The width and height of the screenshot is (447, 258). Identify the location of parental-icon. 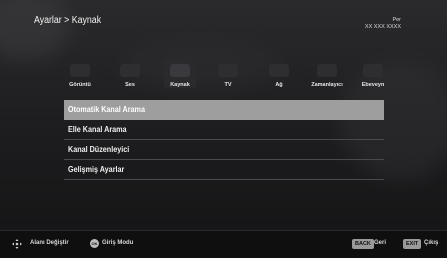
(373, 70).